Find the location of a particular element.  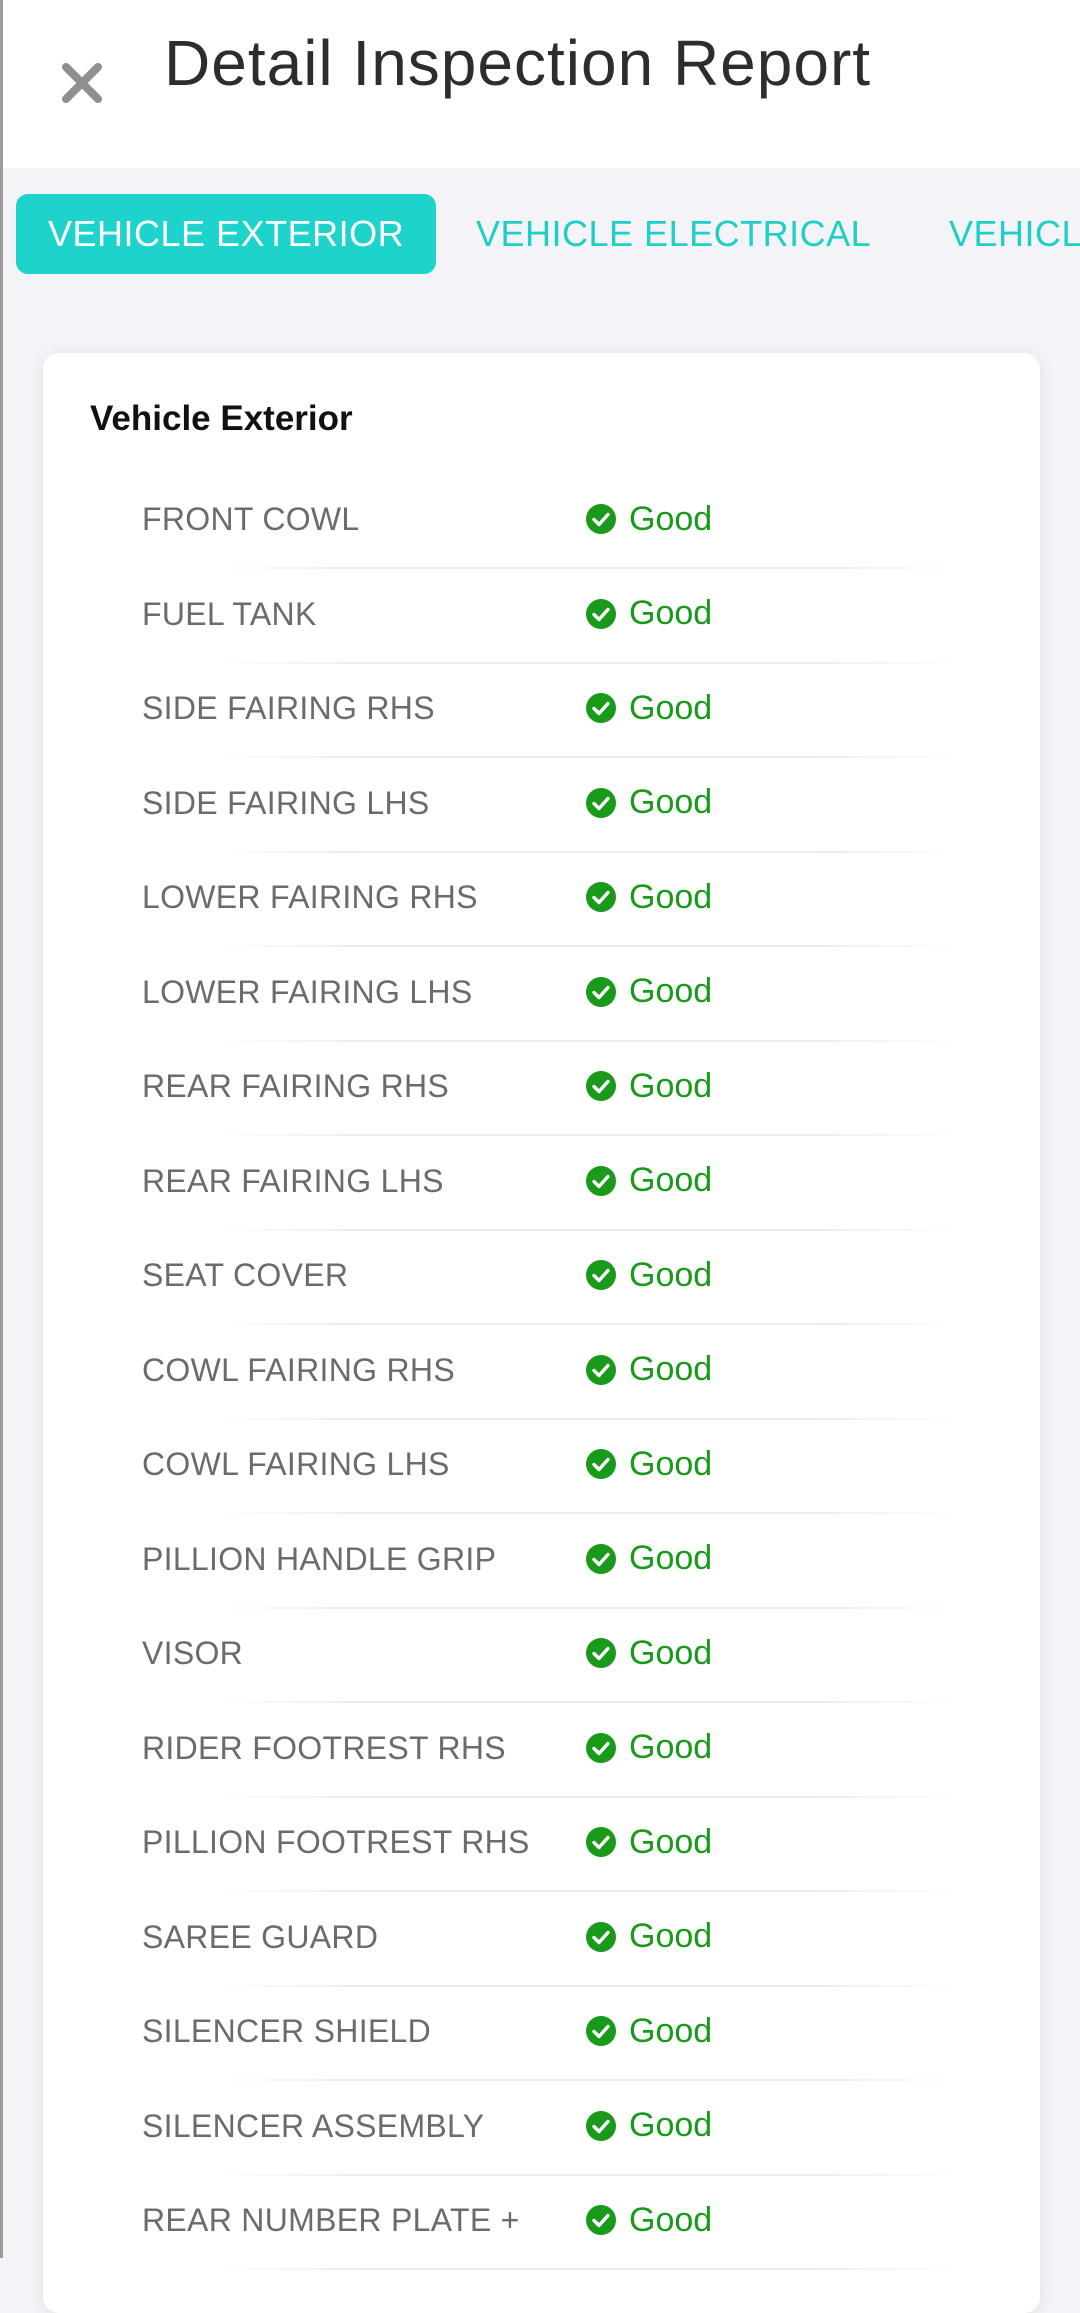

item-label: LOWER FAIRING LHS is located at coordinates (307, 991).